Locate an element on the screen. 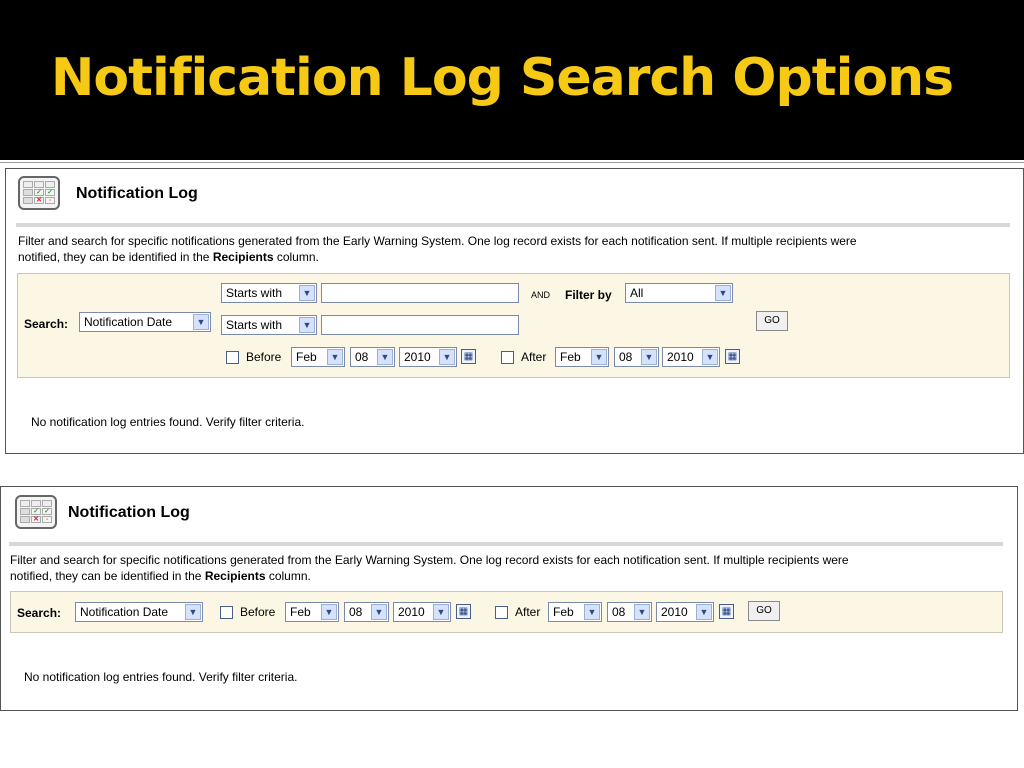 Image resolution: width=1024 pixels, height=768 pixels. match-type-value-1: Starts with is located at coordinates (254, 293).